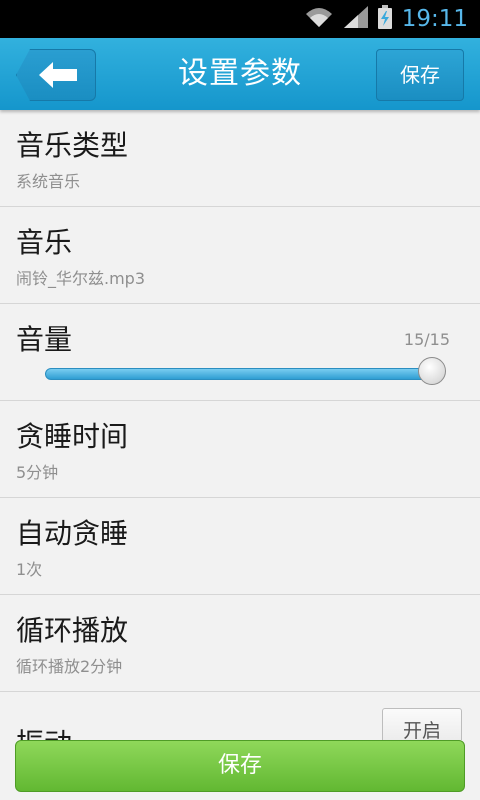 The height and width of the screenshot is (800, 480). What do you see at coordinates (81, 278) in the screenshot?
I see `setting-value: 闹铃_华尔兹.mp3` at bounding box center [81, 278].